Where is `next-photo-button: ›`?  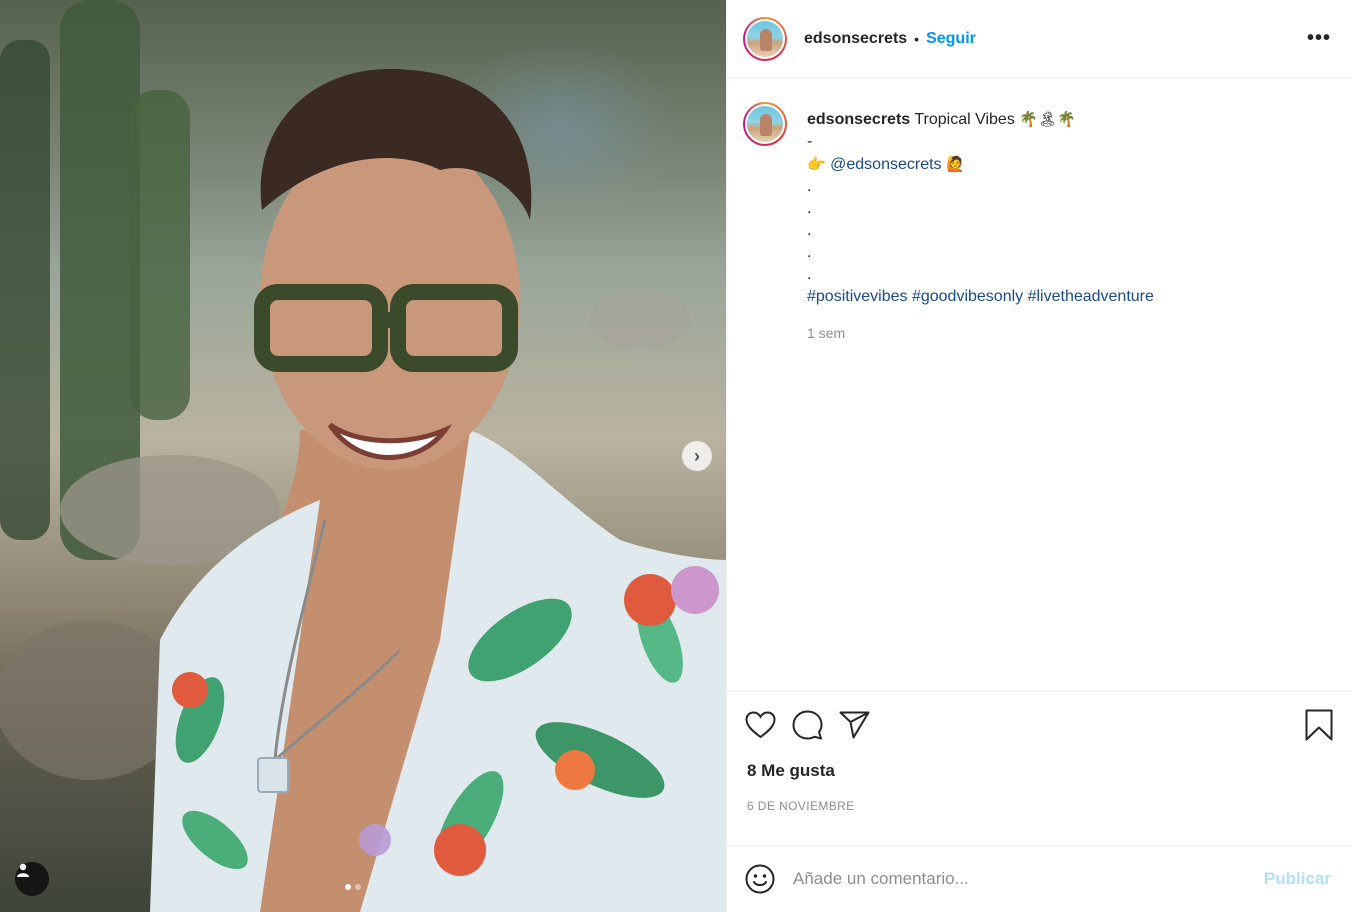
next-photo-button: › is located at coordinates (697, 456).